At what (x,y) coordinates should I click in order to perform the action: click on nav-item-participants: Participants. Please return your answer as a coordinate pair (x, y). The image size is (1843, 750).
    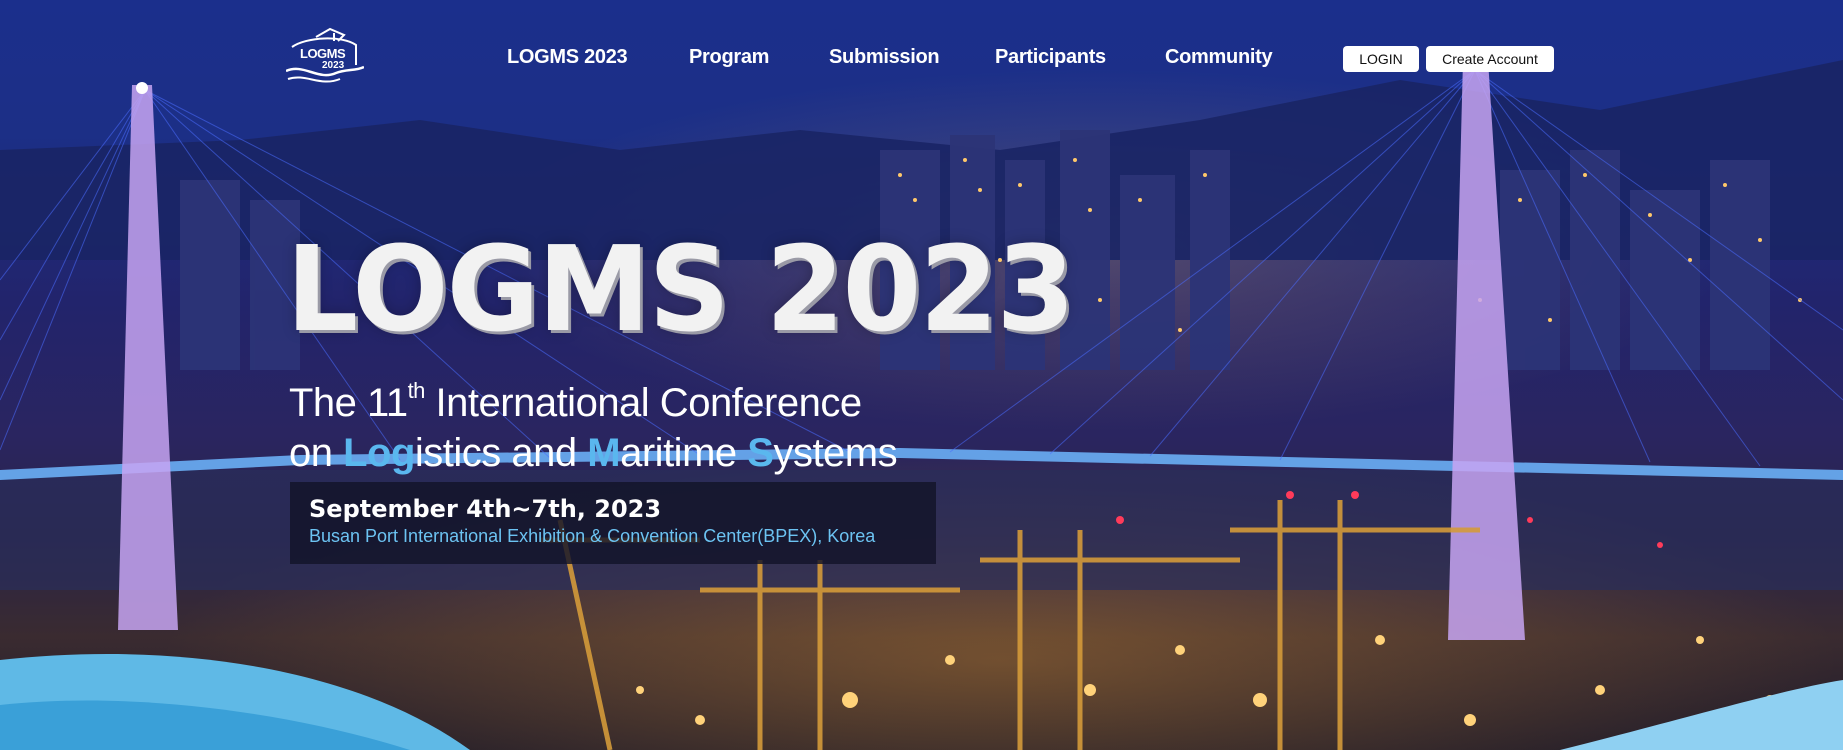
    Looking at the image, I should click on (1050, 57).